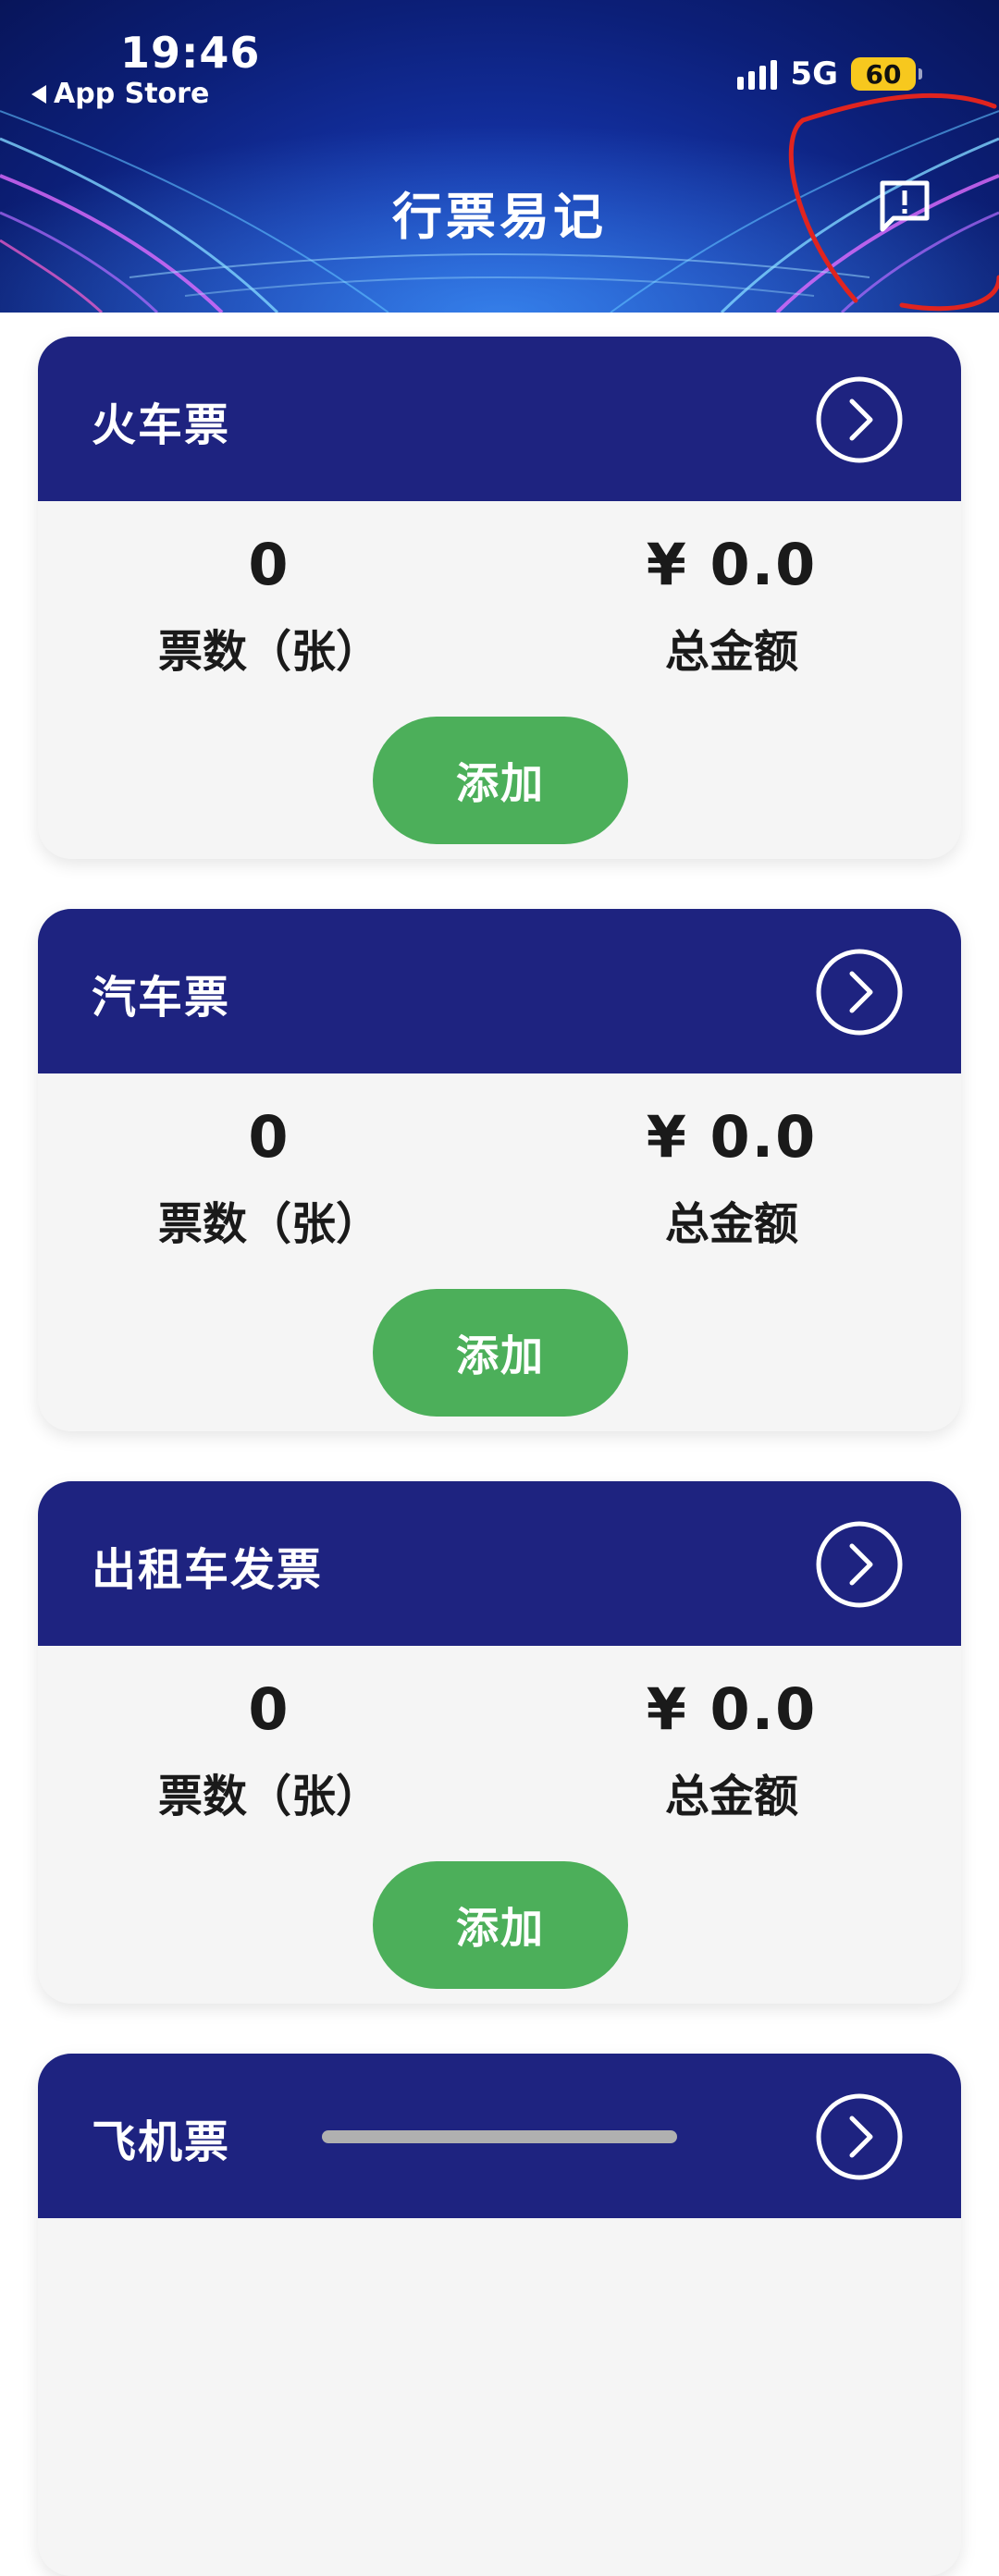 This screenshot has width=999, height=2576. Describe the element at coordinates (208, 1570) in the screenshot. I see `card-title: 出租车发票` at that location.